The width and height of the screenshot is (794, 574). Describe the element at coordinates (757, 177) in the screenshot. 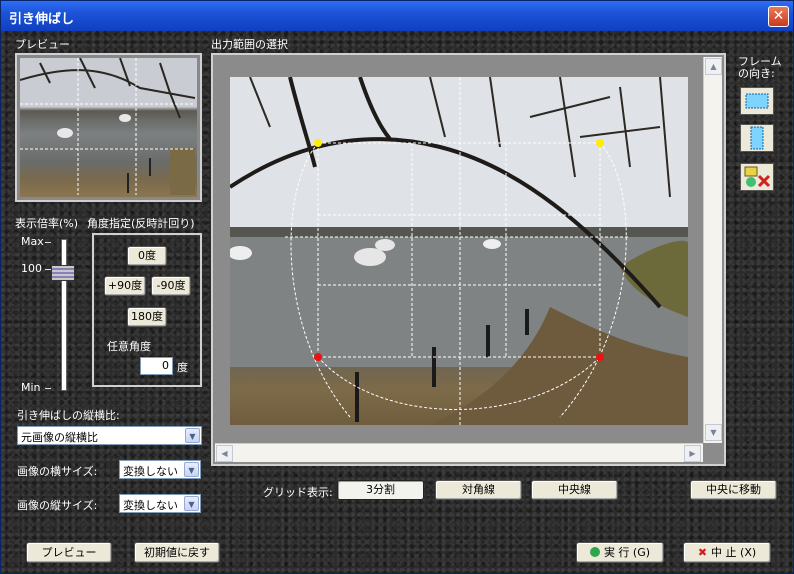

I see `free-frame-icon` at that location.